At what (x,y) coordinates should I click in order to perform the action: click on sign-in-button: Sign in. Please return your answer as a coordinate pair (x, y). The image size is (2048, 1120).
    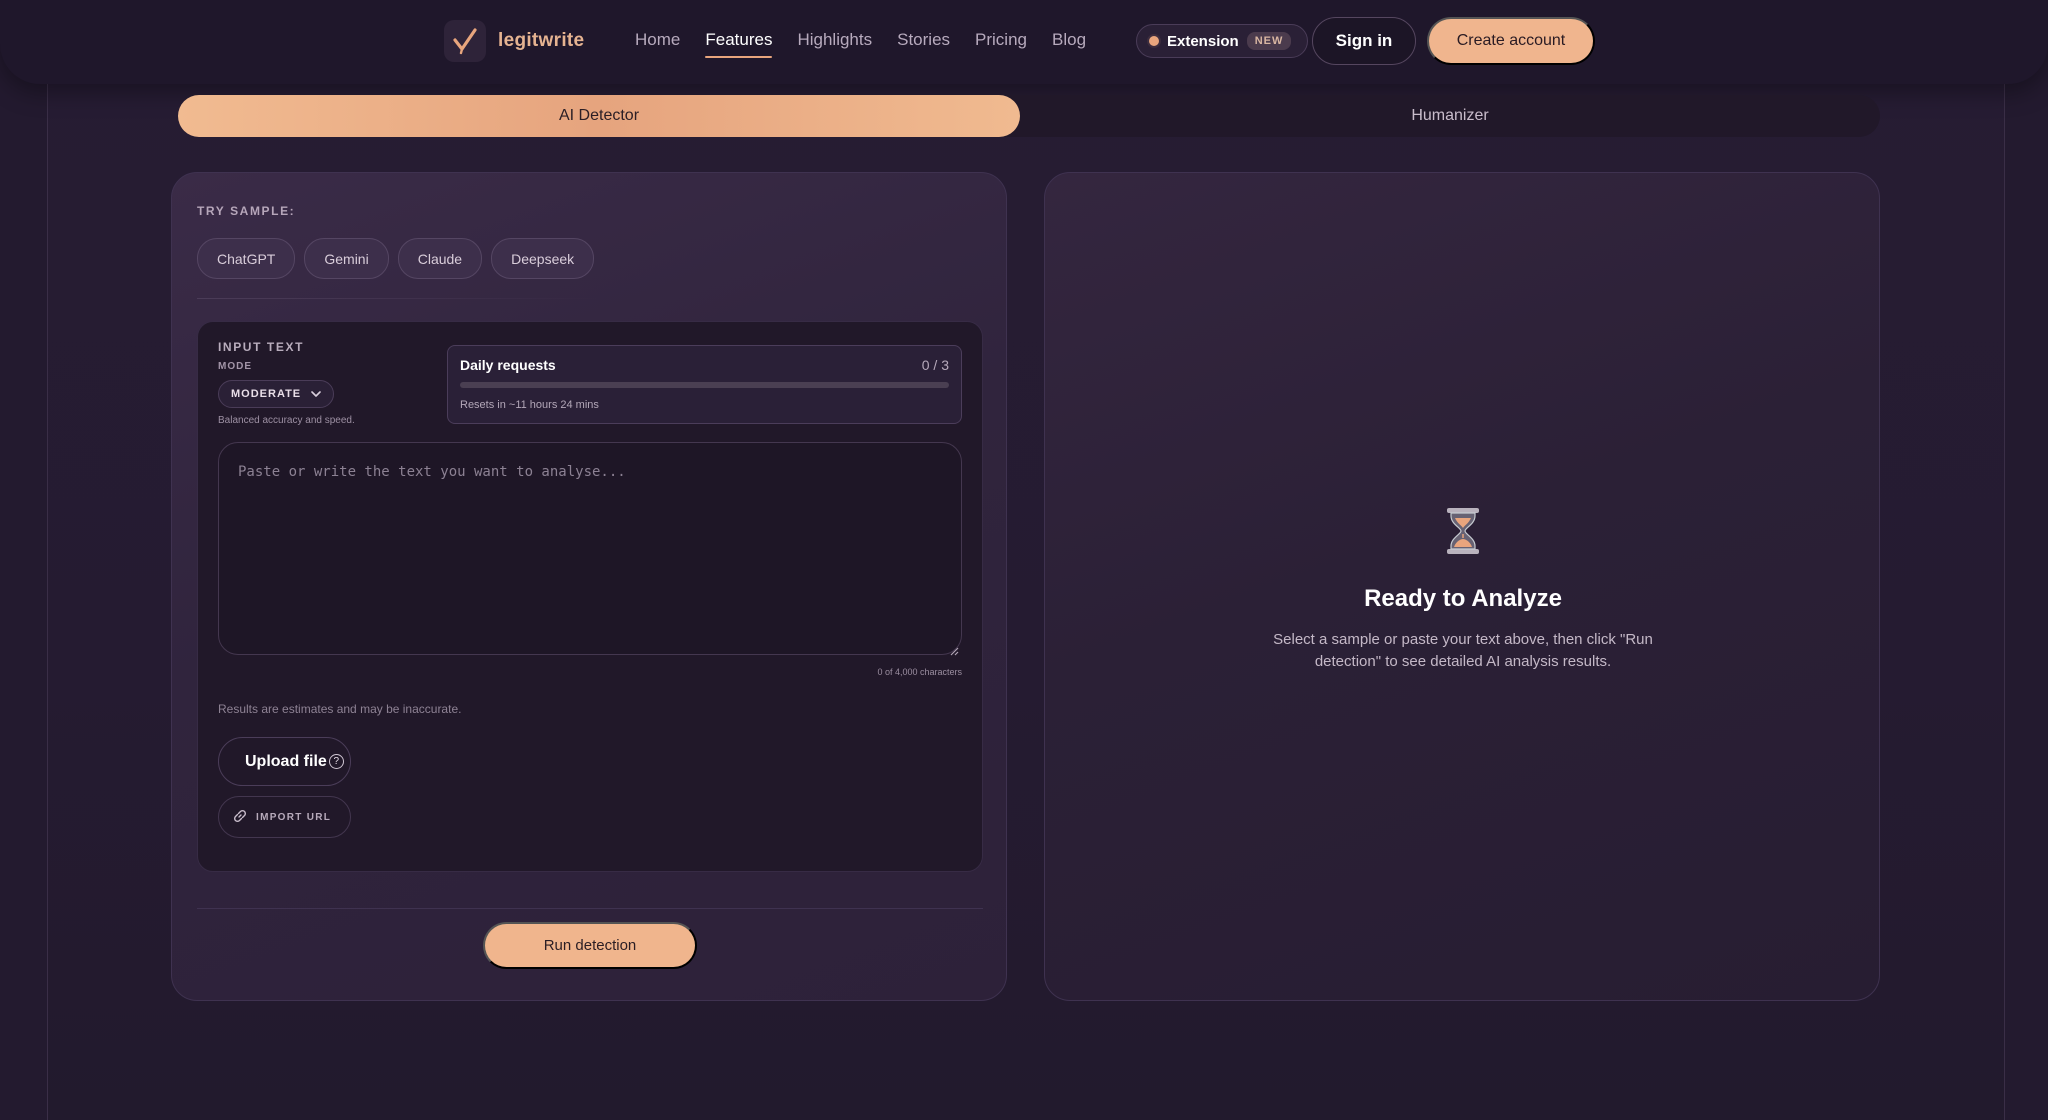
    Looking at the image, I should click on (1364, 41).